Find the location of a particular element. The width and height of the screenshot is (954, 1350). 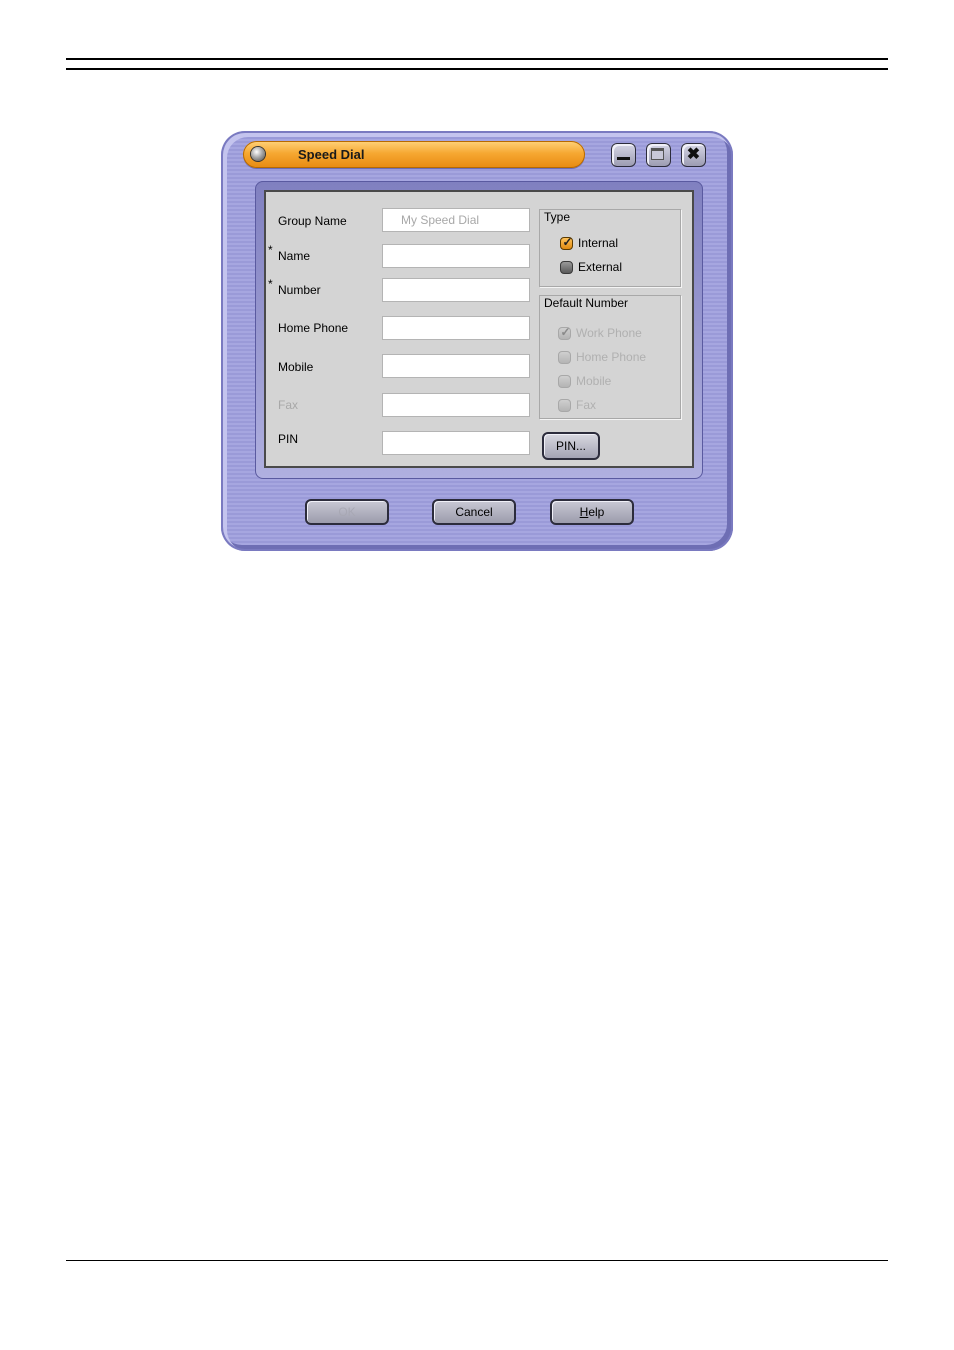

close-button: ✖ is located at coordinates (693, 155).